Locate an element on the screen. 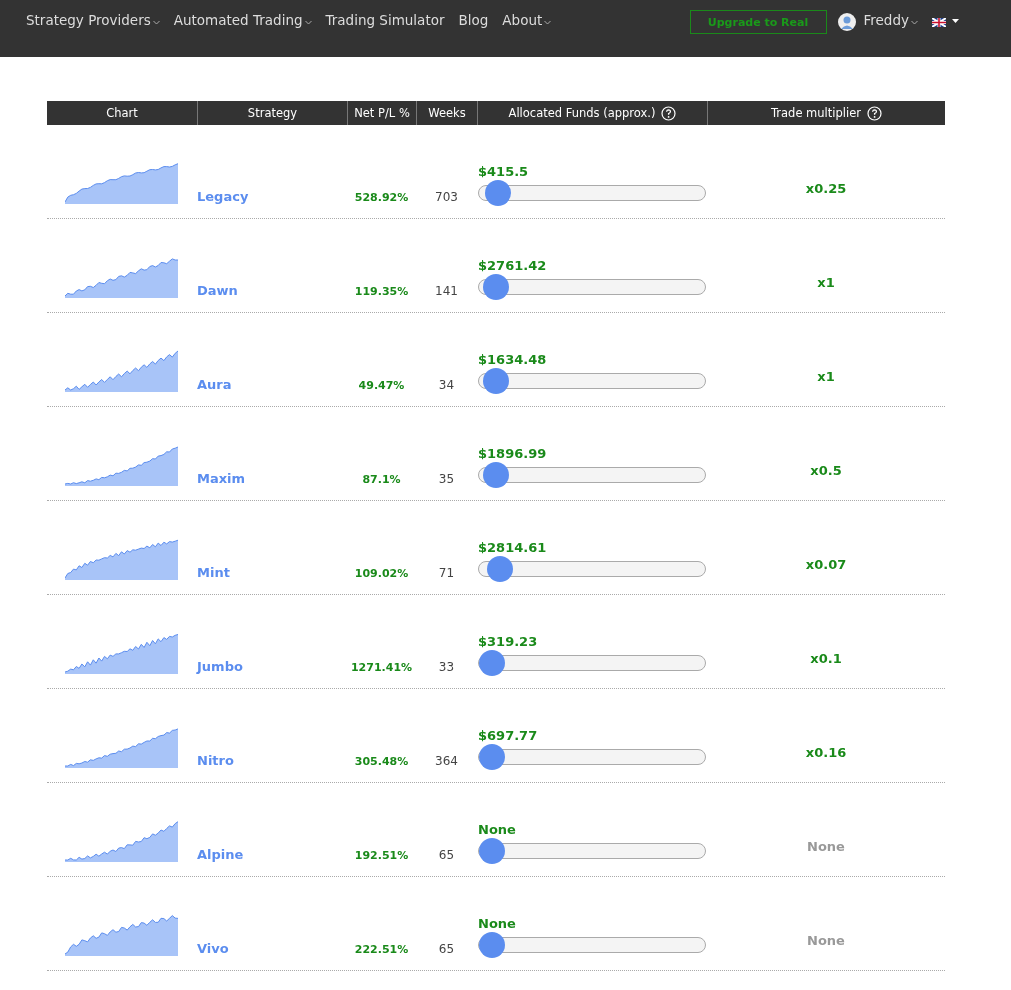 Image resolution: width=1011 pixels, height=990 pixels. strategy-link: Dawn is located at coordinates (217, 290).